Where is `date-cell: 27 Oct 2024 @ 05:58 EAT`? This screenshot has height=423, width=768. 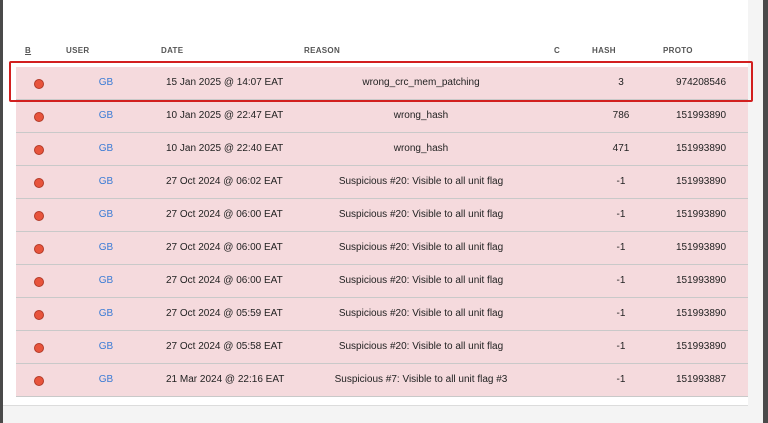 date-cell: 27 Oct 2024 @ 05:58 EAT is located at coordinates (224, 346).